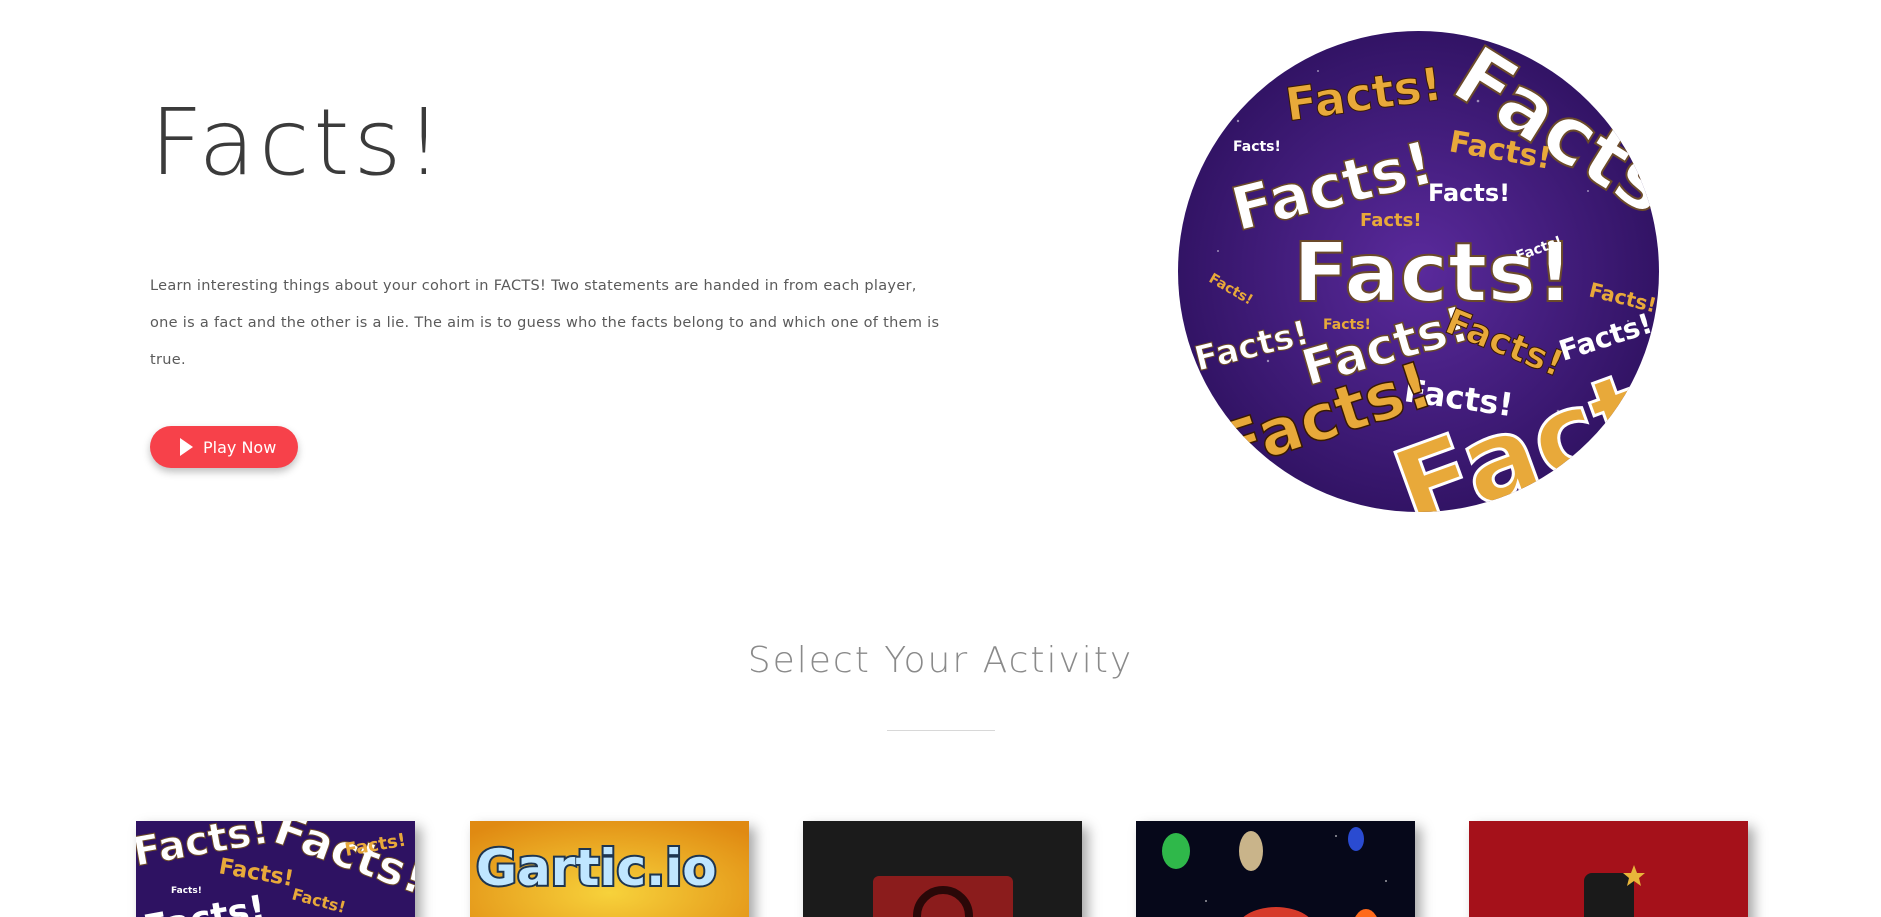 The width and height of the screenshot is (1881, 917). Describe the element at coordinates (941, 730) in the screenshot. I see `section-divider` at that location.